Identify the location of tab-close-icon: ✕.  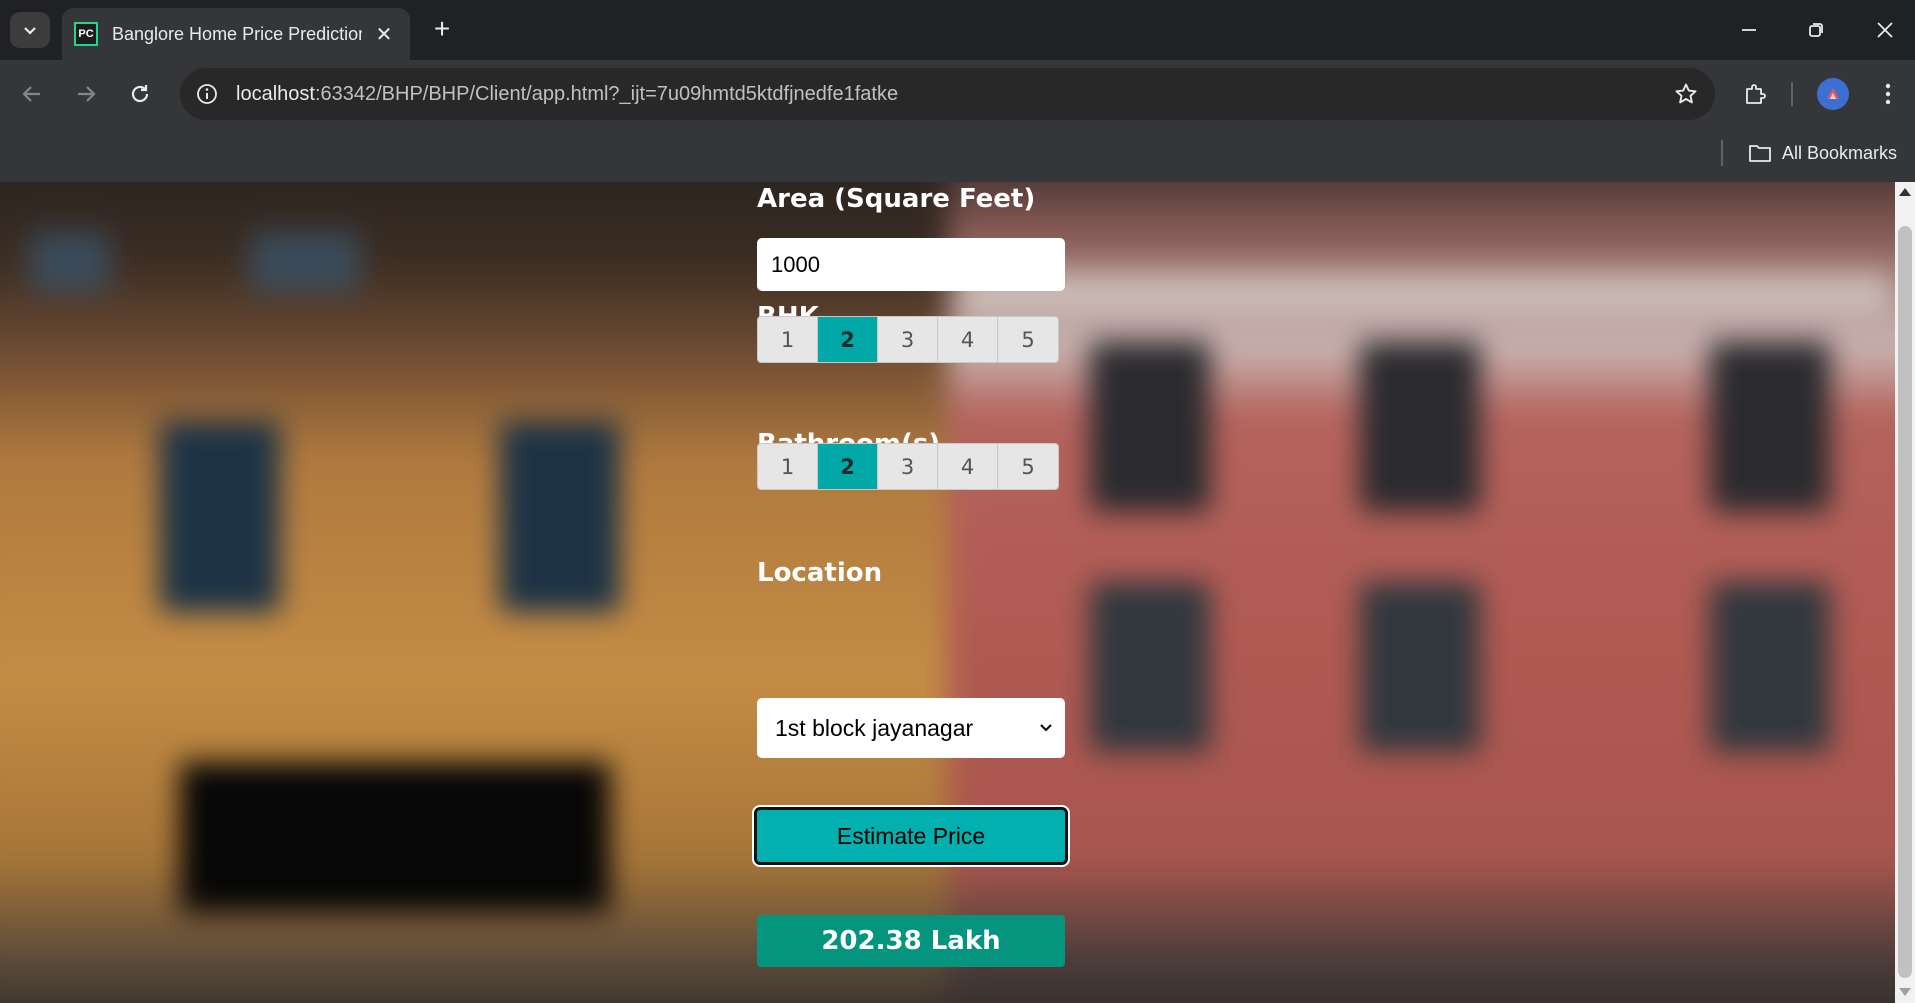
(384, 34).